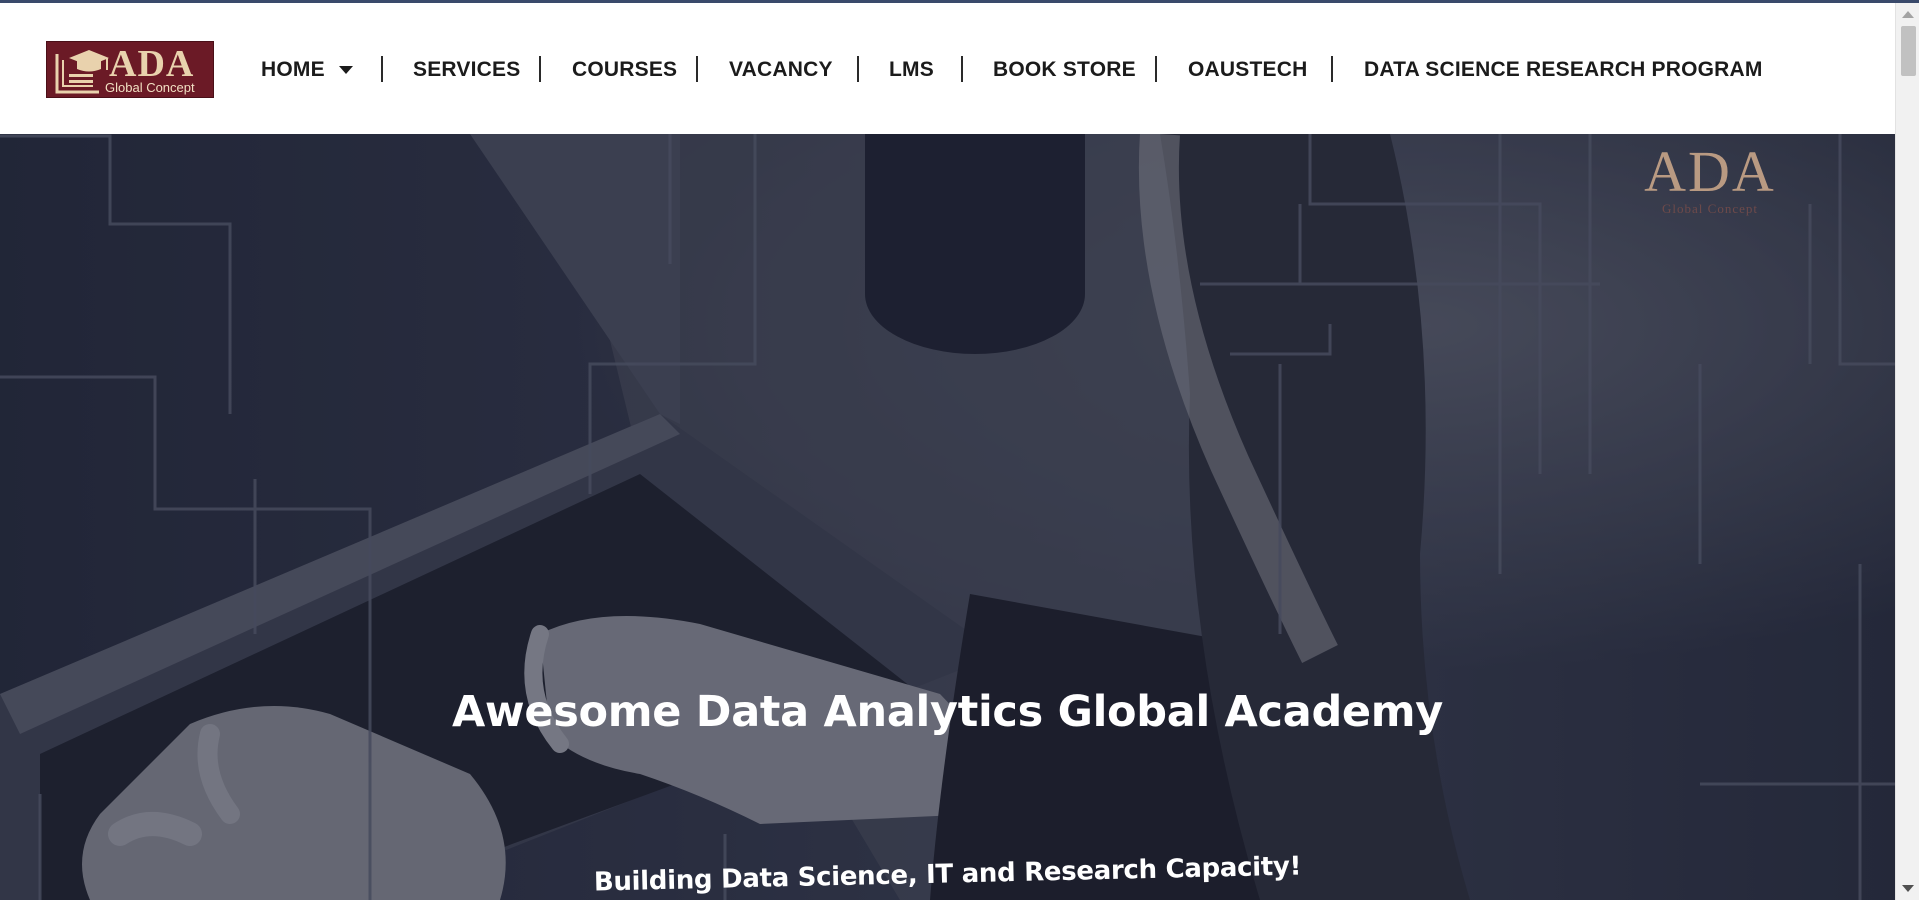 The image size is (1919, 900). I want to click on nav-services: SERVICES, so click(466, 70).